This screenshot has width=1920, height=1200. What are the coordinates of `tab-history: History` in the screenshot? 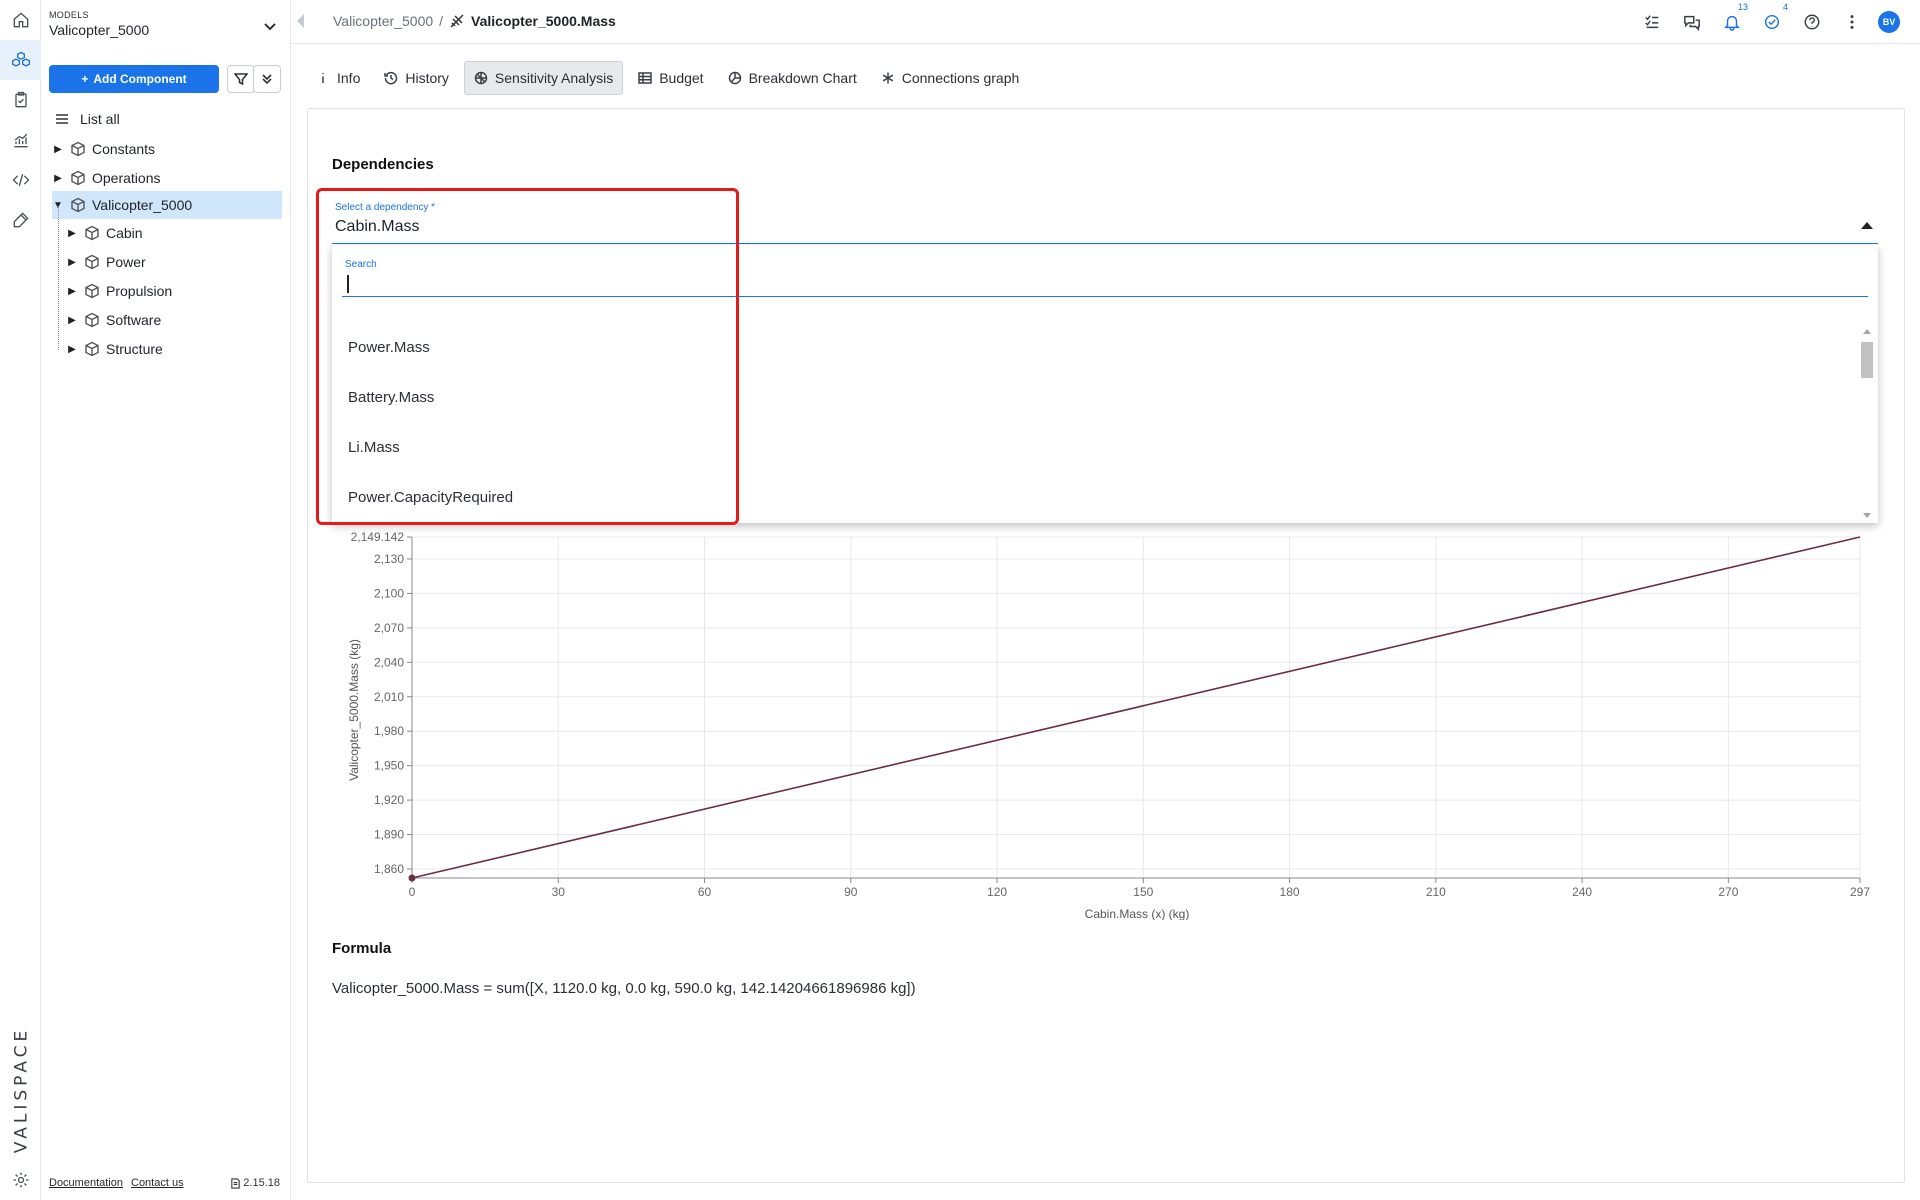 It's located at (416, 78).